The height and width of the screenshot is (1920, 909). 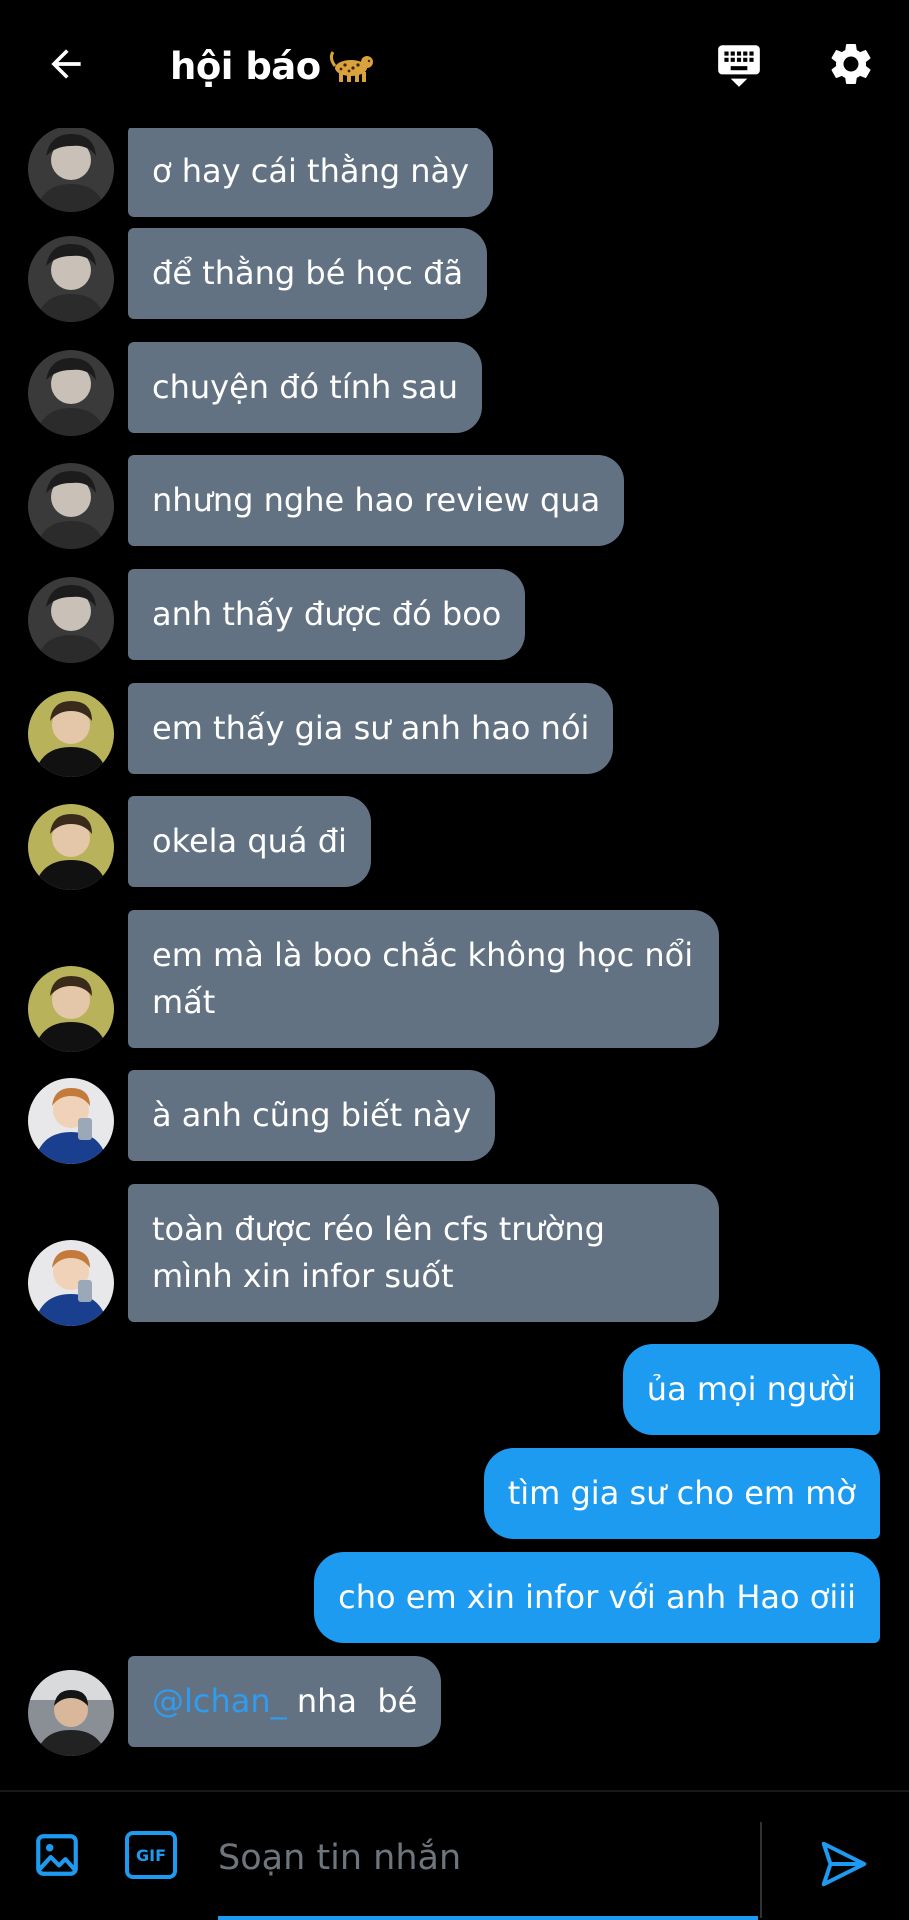 I want to click on message-text: okela quá đi, so click(x=249, y=841).